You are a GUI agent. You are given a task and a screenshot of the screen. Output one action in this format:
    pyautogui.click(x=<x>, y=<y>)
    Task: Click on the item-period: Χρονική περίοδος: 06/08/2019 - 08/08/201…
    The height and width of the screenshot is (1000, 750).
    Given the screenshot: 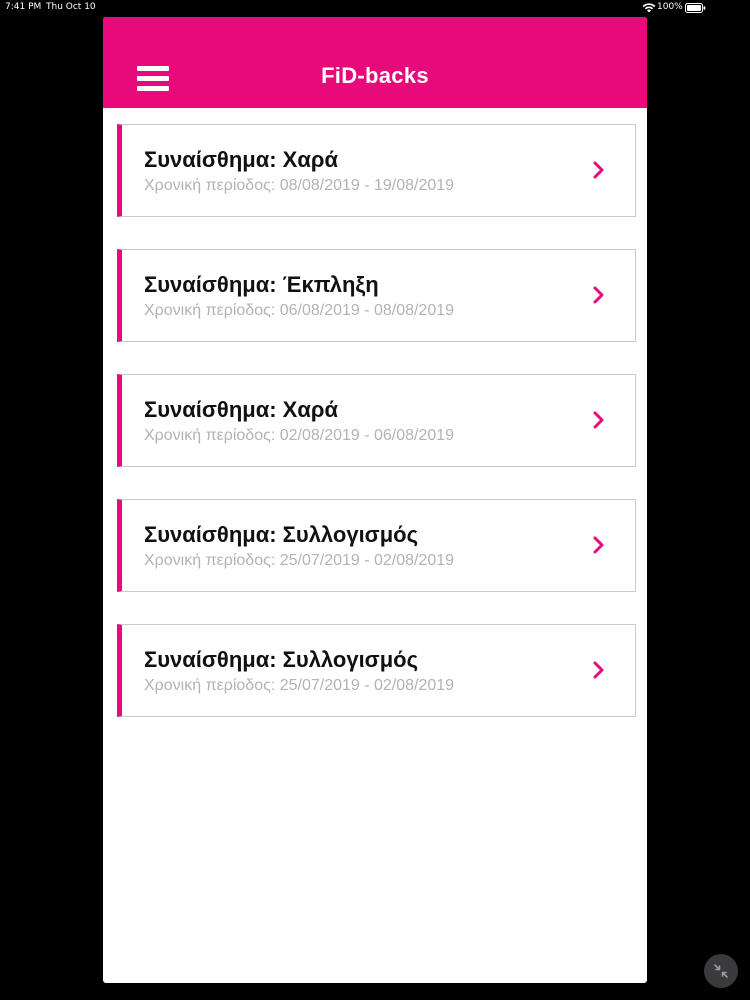 What is the action you would take?
    pyautogui.click(x=299, y=310)
    